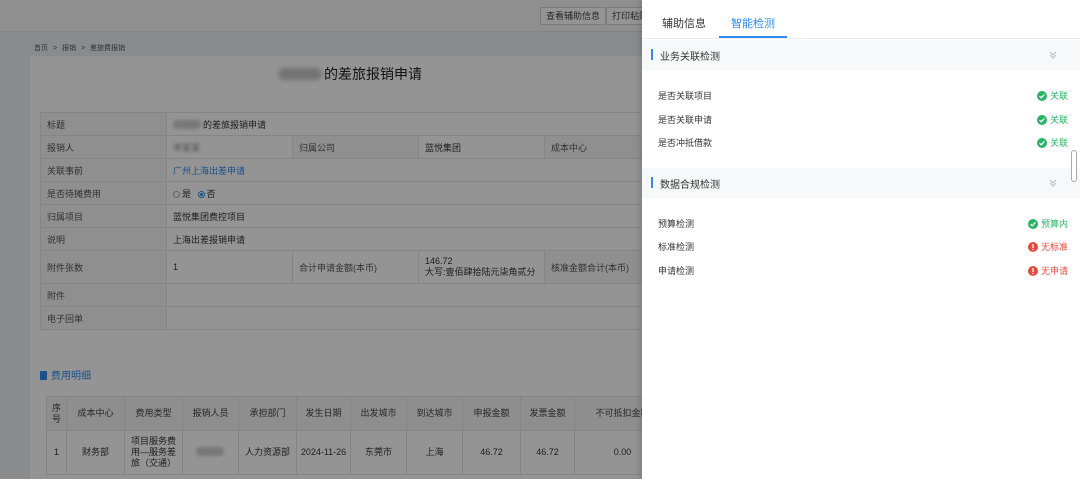  Describe the element at coordinates (1047, 270) in the screenshot. I see `status-badge: 无申请` at that location.